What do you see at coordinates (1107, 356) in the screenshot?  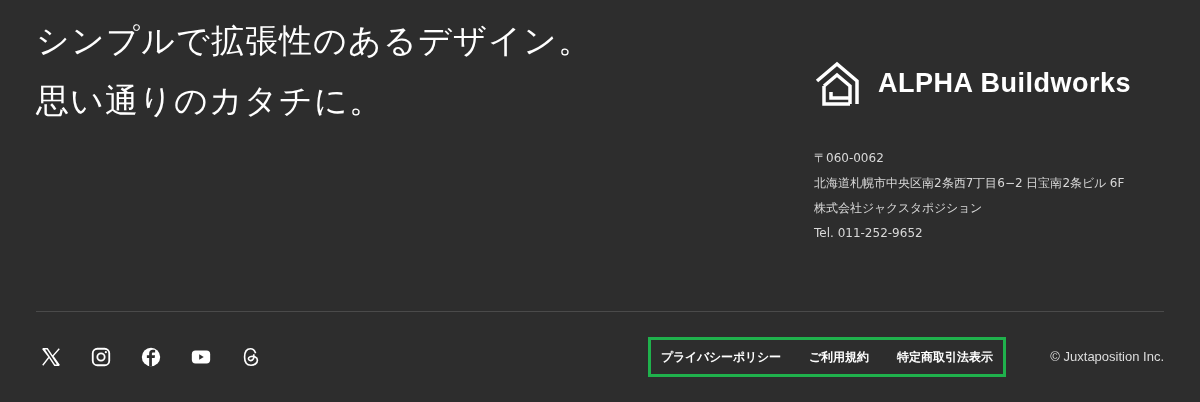 I see `copyright-text: © Juxtaposition Inc.` at bounding box center [1107, 356].